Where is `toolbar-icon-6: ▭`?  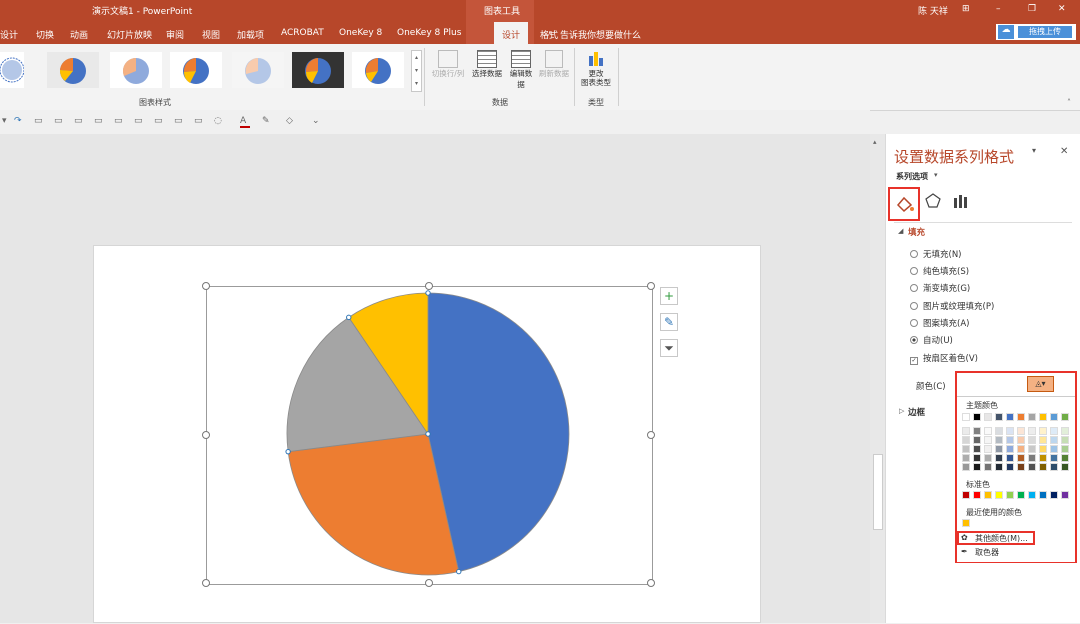
toolbar-icon-6: ▭ is located at coordinates (139, 121).